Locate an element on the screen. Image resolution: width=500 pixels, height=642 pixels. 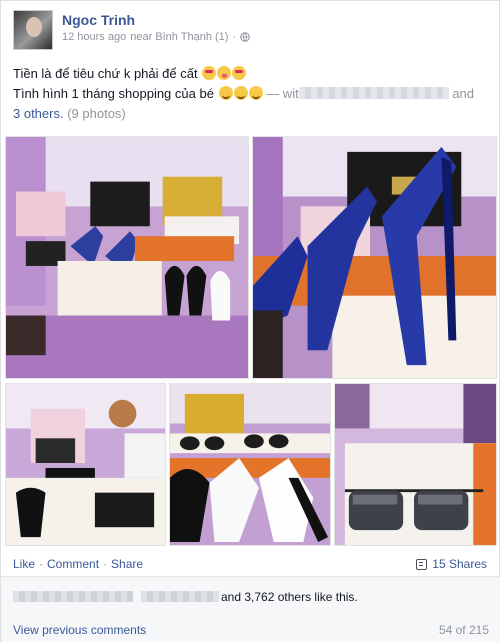
caption-line-2: Tình hình 1 tháng shopping của bé is located at coordinates (113, 93).